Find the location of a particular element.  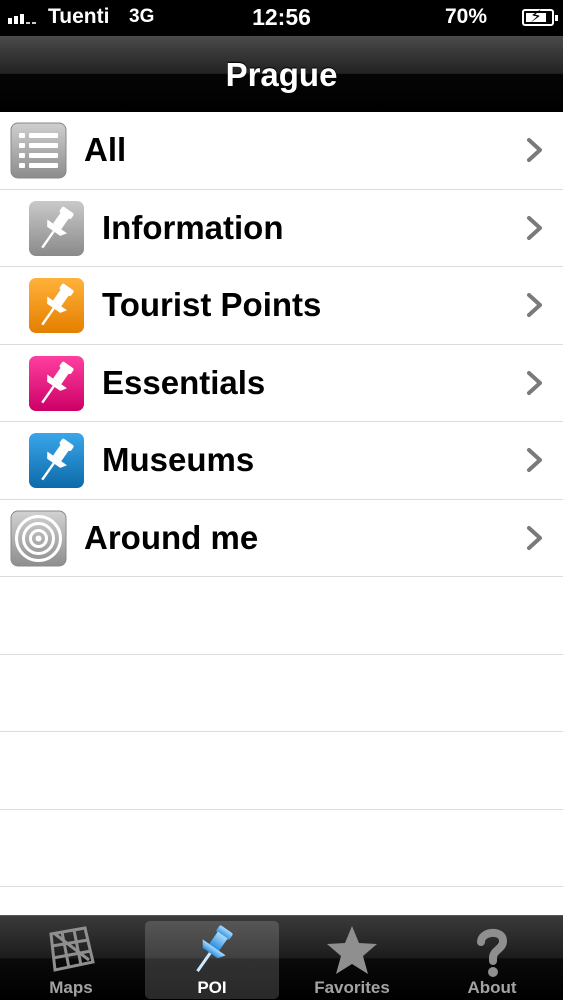

list-item-label: Tourist Points is located at coordinates (212, 304).